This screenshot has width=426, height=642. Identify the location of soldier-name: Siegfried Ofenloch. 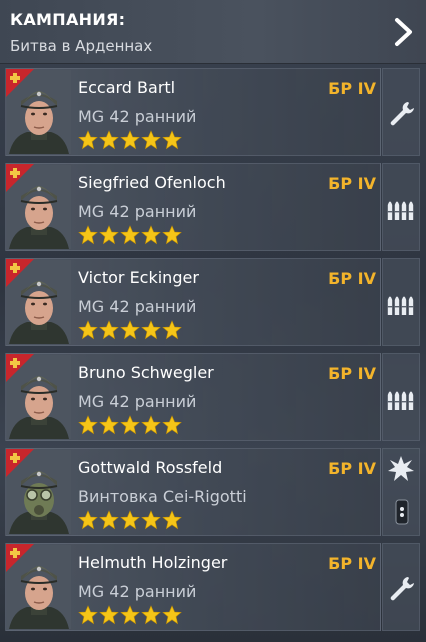
(152, 182).